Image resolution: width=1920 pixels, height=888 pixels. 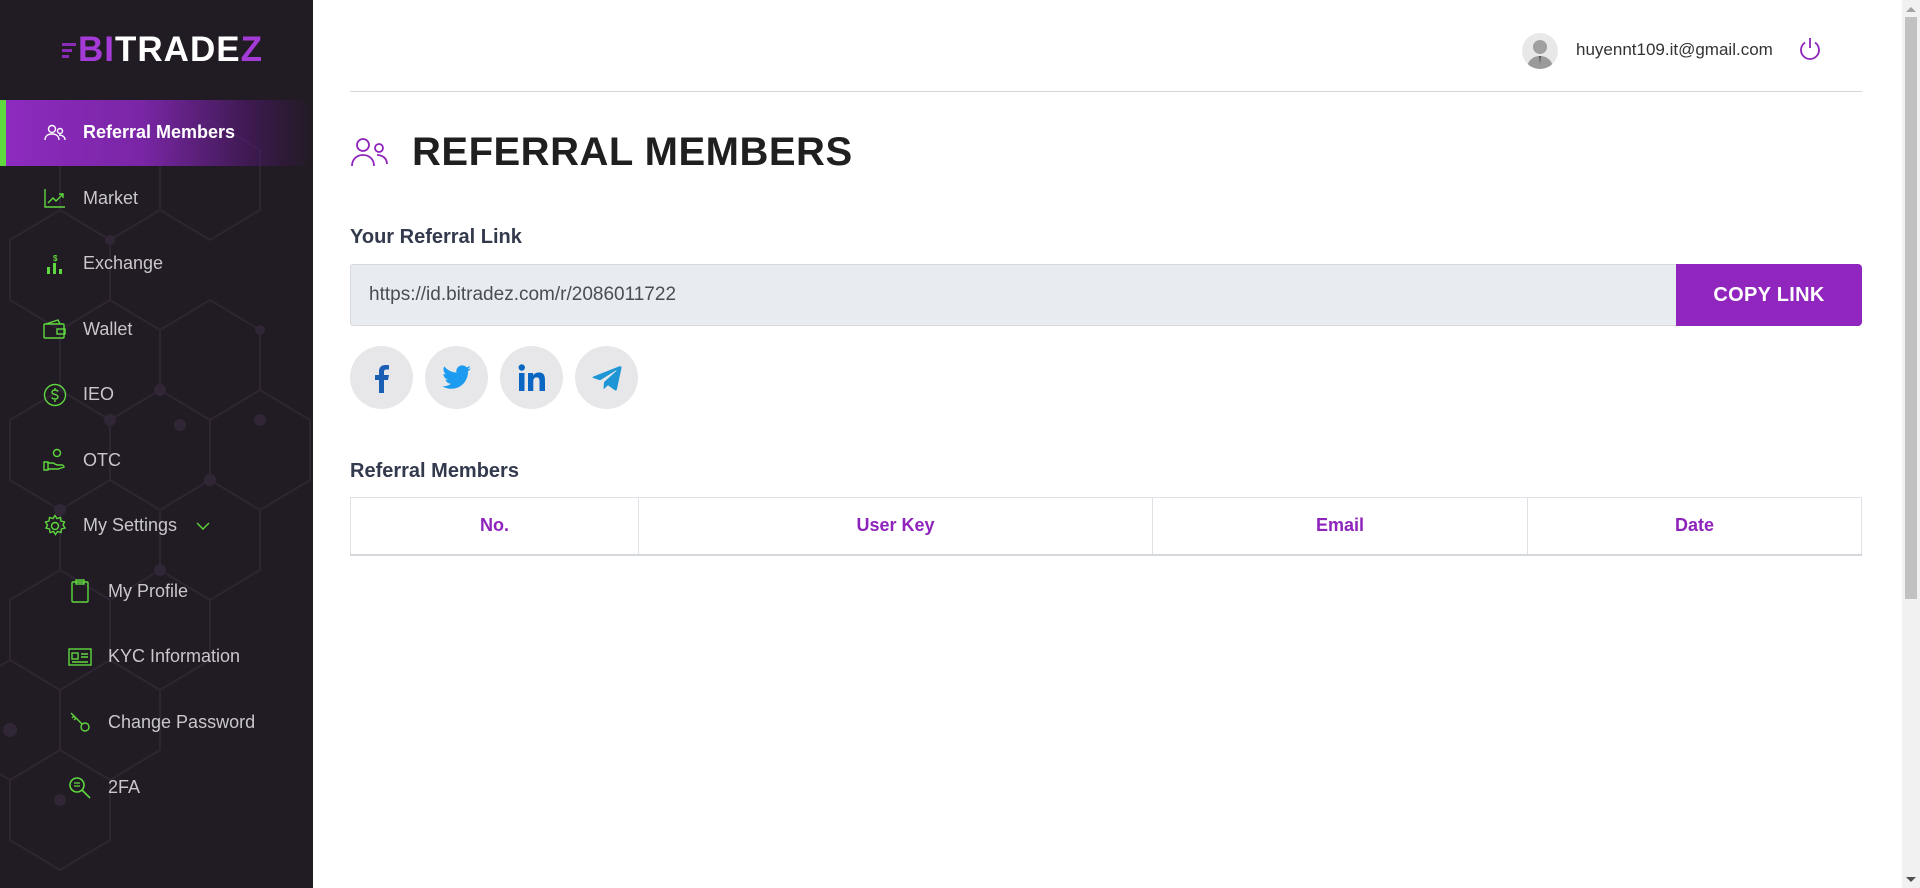 I want to click on sidebar-item-label: IEO, so click(x=99, y=394).